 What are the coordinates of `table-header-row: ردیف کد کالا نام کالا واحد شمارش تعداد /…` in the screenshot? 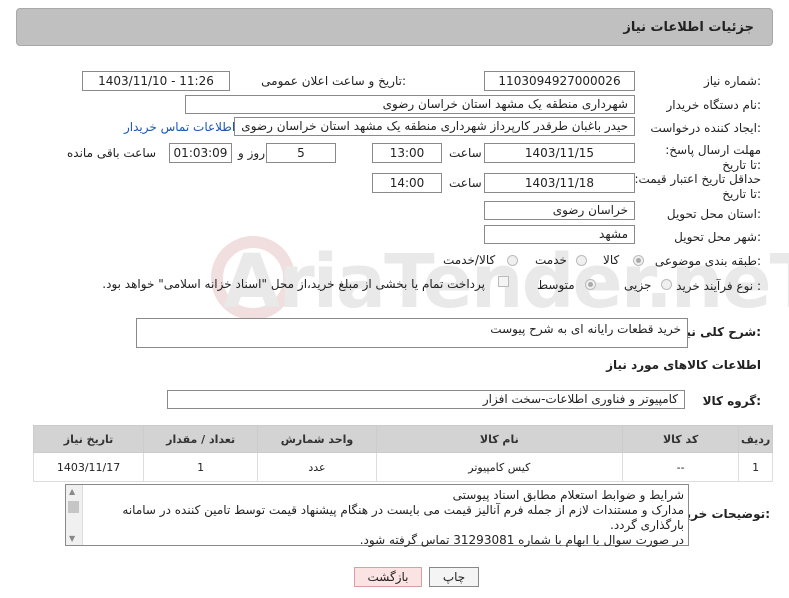 It's located at (402, 439).